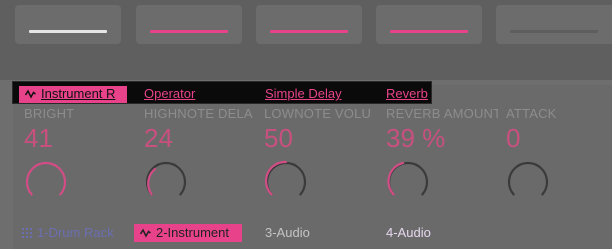 This screenshot has height=249, width=612. Describe the element at coordinates (278, 138) in the screenshot. I see `param-value: 50` at that location.